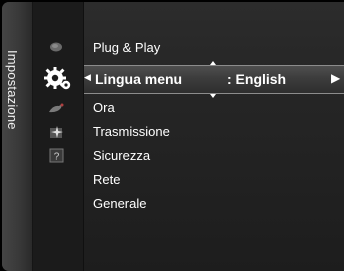 The image size is (344, 271). I want to click on menu-item-rete: Rete, so click(106, 180).